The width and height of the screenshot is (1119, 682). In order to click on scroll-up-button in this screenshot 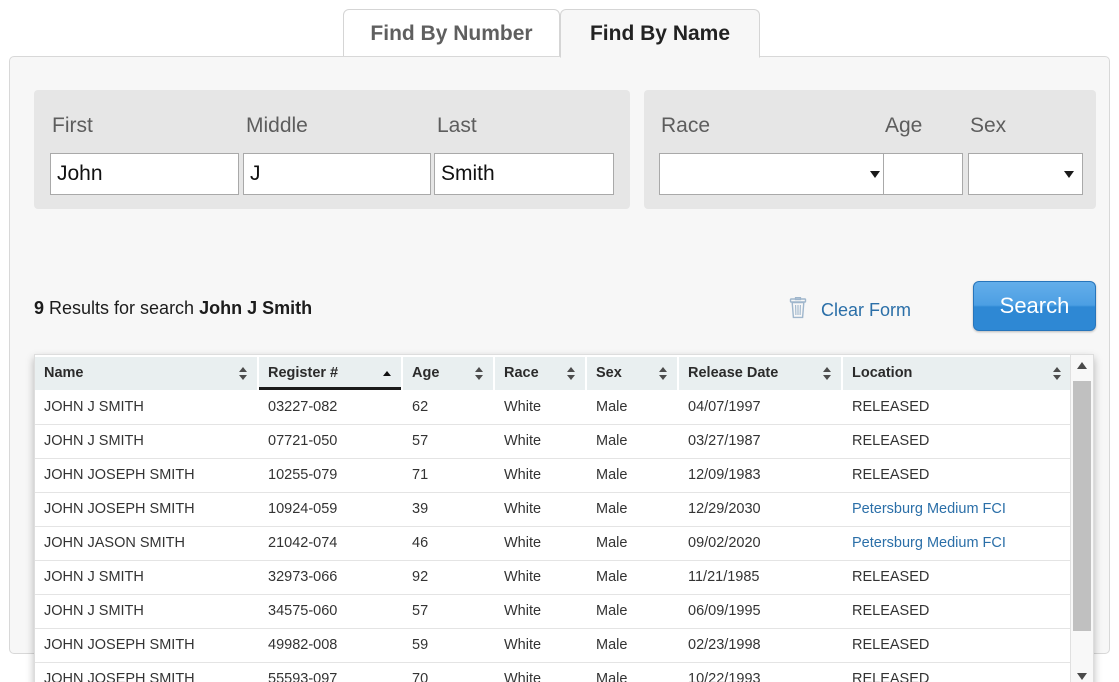, I will do `click(1082, 365)`.